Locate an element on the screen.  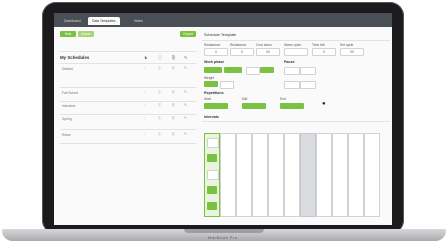
resistance-field: 0 is located at coordinates (216, 52).